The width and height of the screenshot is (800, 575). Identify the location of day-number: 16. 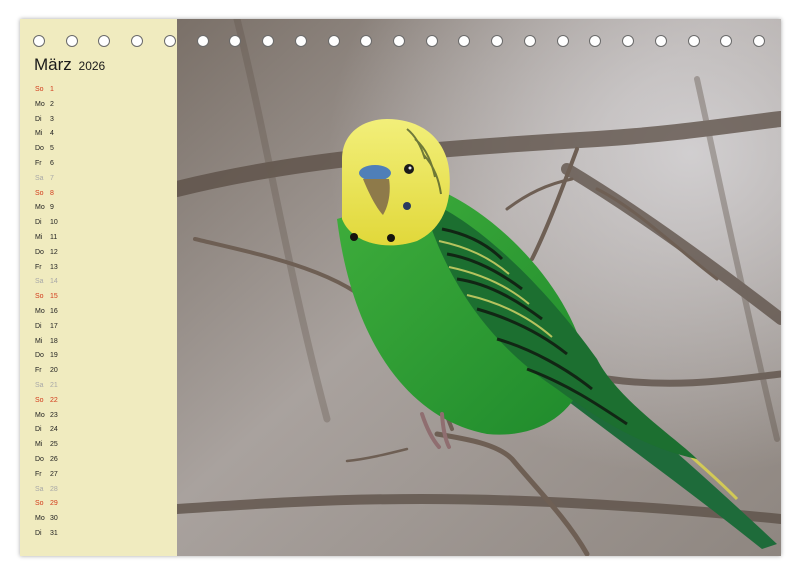
(54, 311).